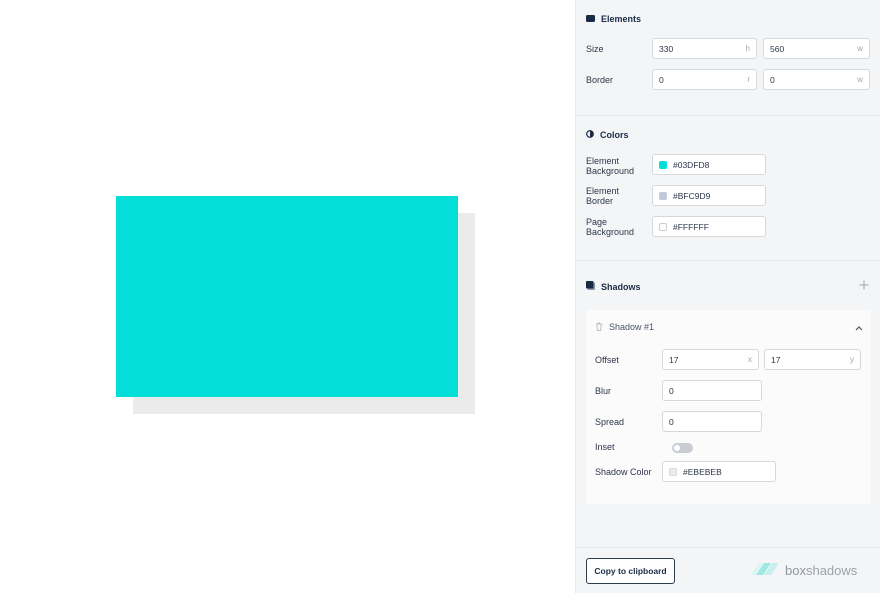  Describe the element at coordinates (614, 135) in the screenshot. I see `colors-title: Colors` at that location.